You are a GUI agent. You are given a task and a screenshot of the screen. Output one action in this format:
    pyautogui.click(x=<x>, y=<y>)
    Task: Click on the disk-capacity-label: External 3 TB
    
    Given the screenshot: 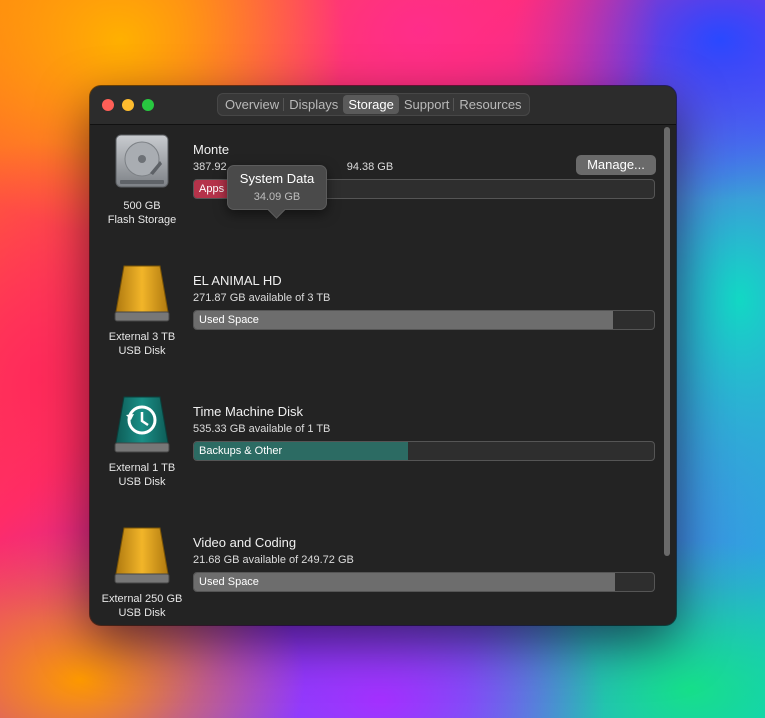 What is the action you would take?
    pyautogui.click(x=142, y=337)
    